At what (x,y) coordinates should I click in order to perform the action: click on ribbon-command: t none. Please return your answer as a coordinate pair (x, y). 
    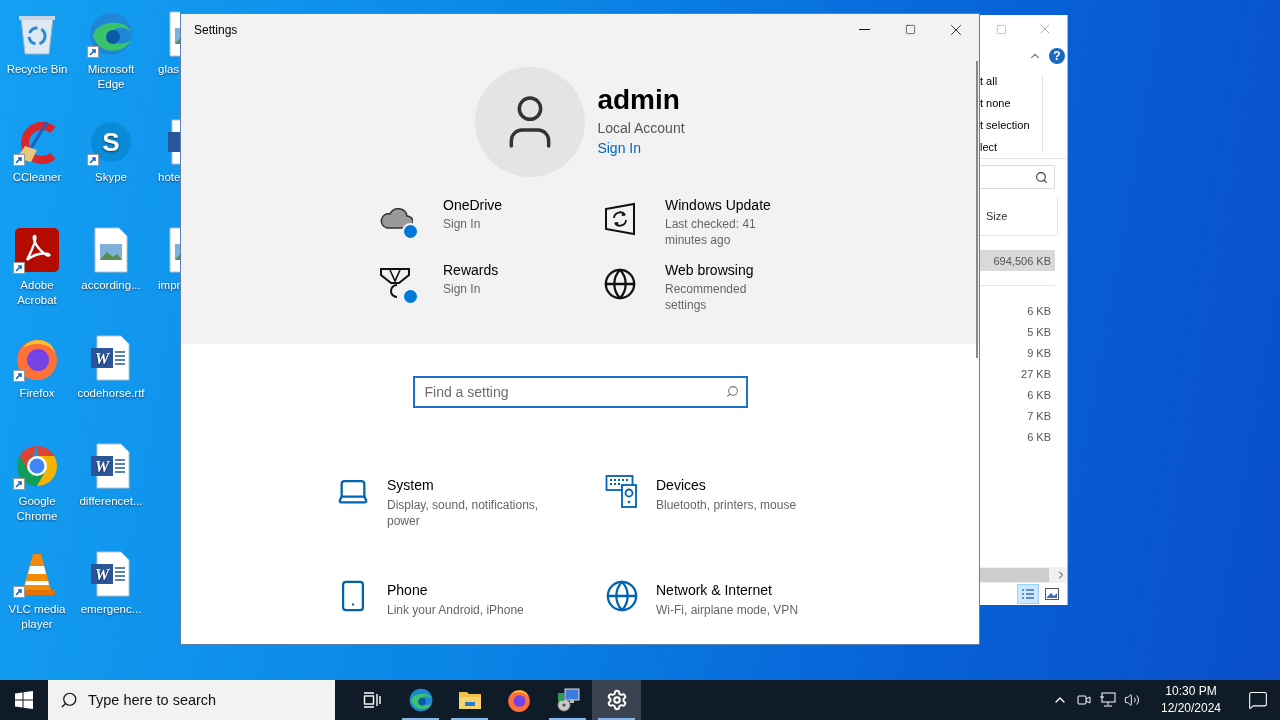
    Looking at the image, I should click on (1011, 102).